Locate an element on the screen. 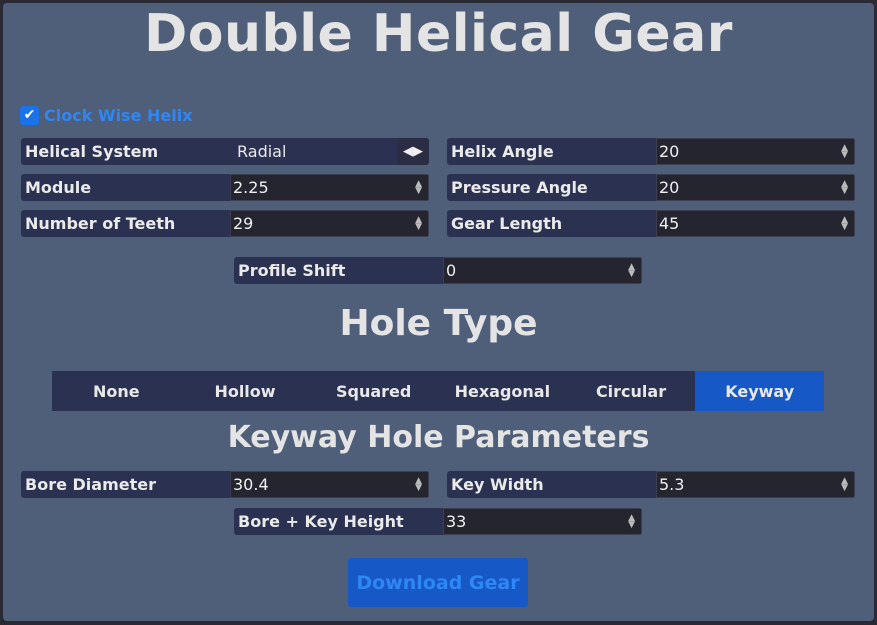  page-title: Double Helical Gear is located at coordinates (438, 34).